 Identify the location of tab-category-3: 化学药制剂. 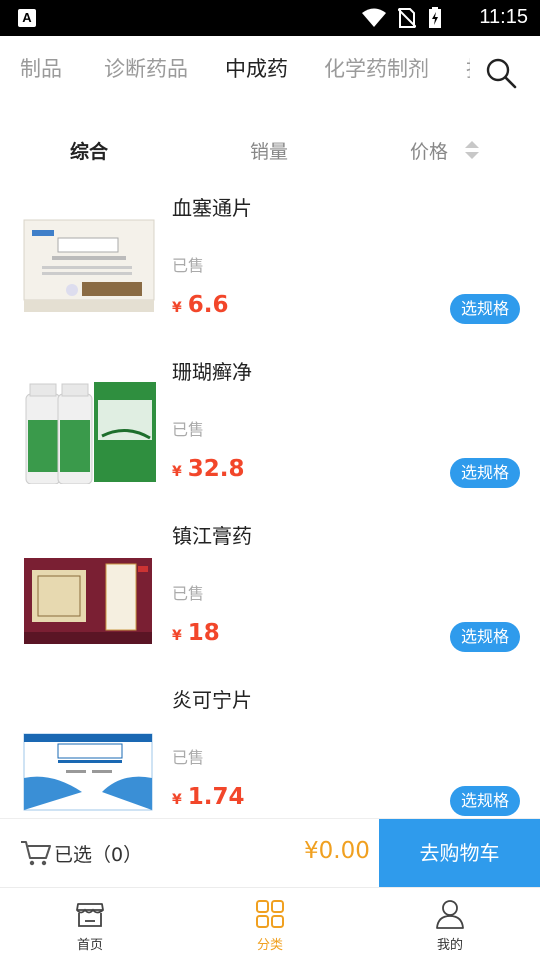
(376, 68).